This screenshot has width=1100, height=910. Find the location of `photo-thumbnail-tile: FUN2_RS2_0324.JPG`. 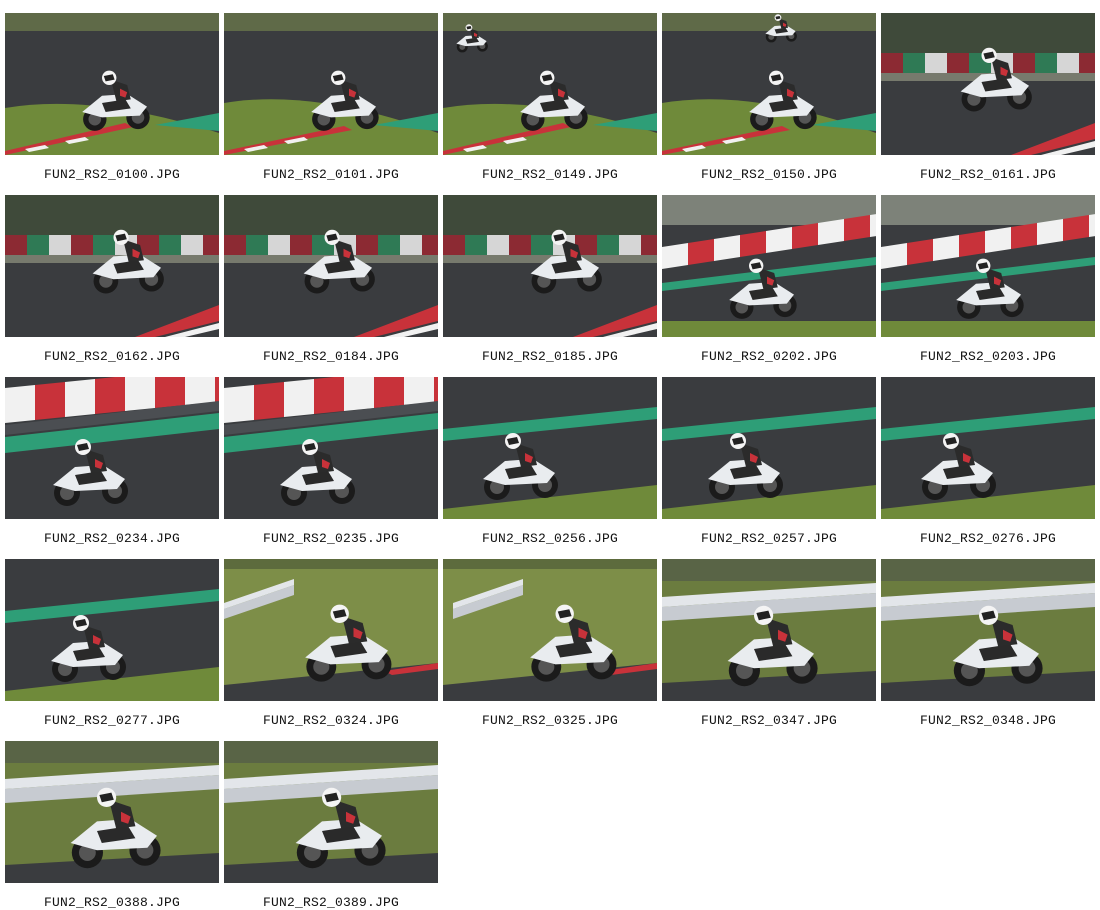

photo-thumbnail-tile: FUN2_RS2_0324.JPG is located at coordinates (331, 643).